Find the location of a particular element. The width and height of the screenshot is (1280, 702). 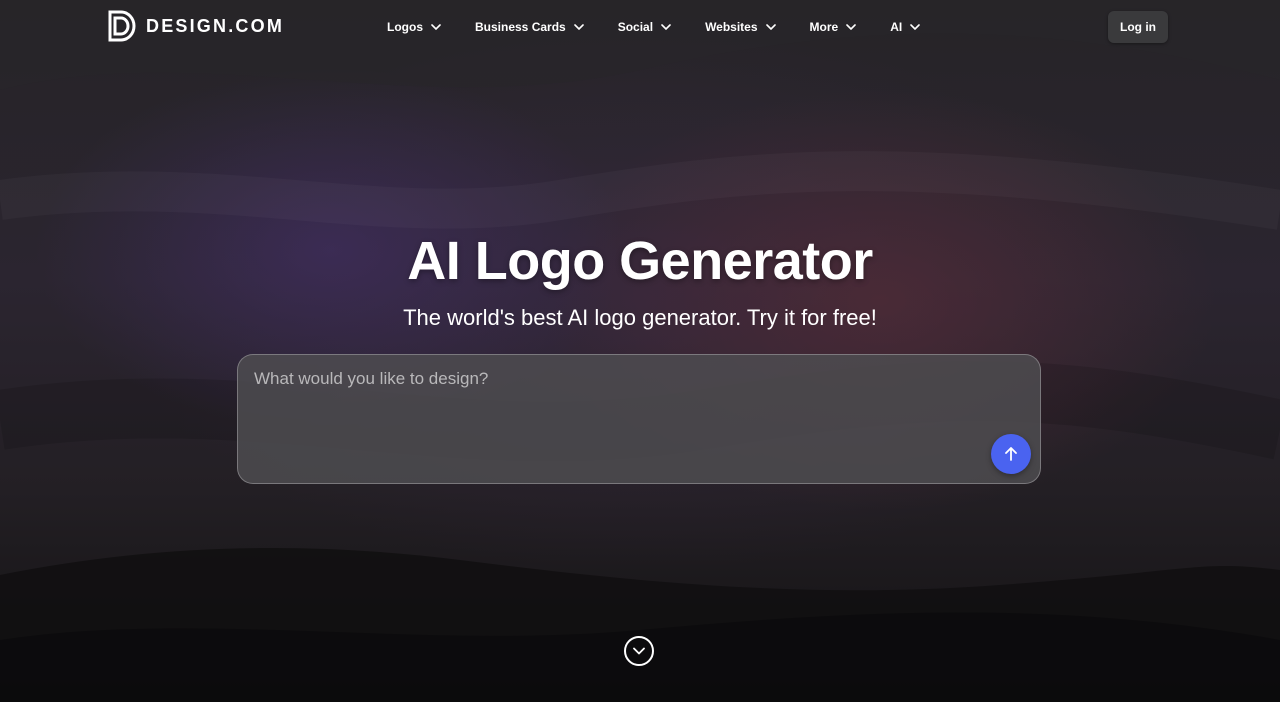

brand-name: DESIGN.COM is located at coordinates (215, 25).